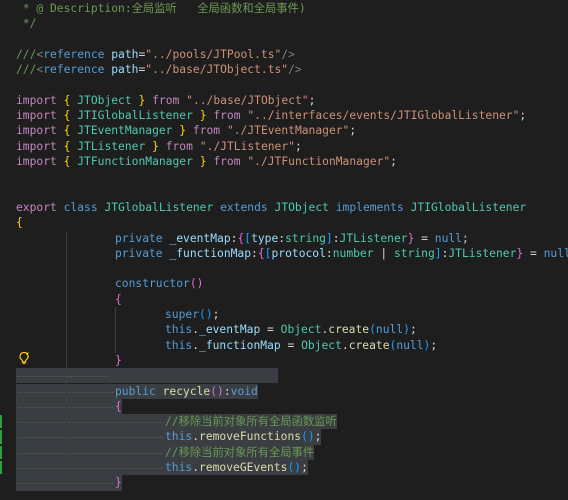  Describe the element at coordinates (217, 70) in the screenshot. I see `code-token: "../base/JTObject.ts"` at that location.